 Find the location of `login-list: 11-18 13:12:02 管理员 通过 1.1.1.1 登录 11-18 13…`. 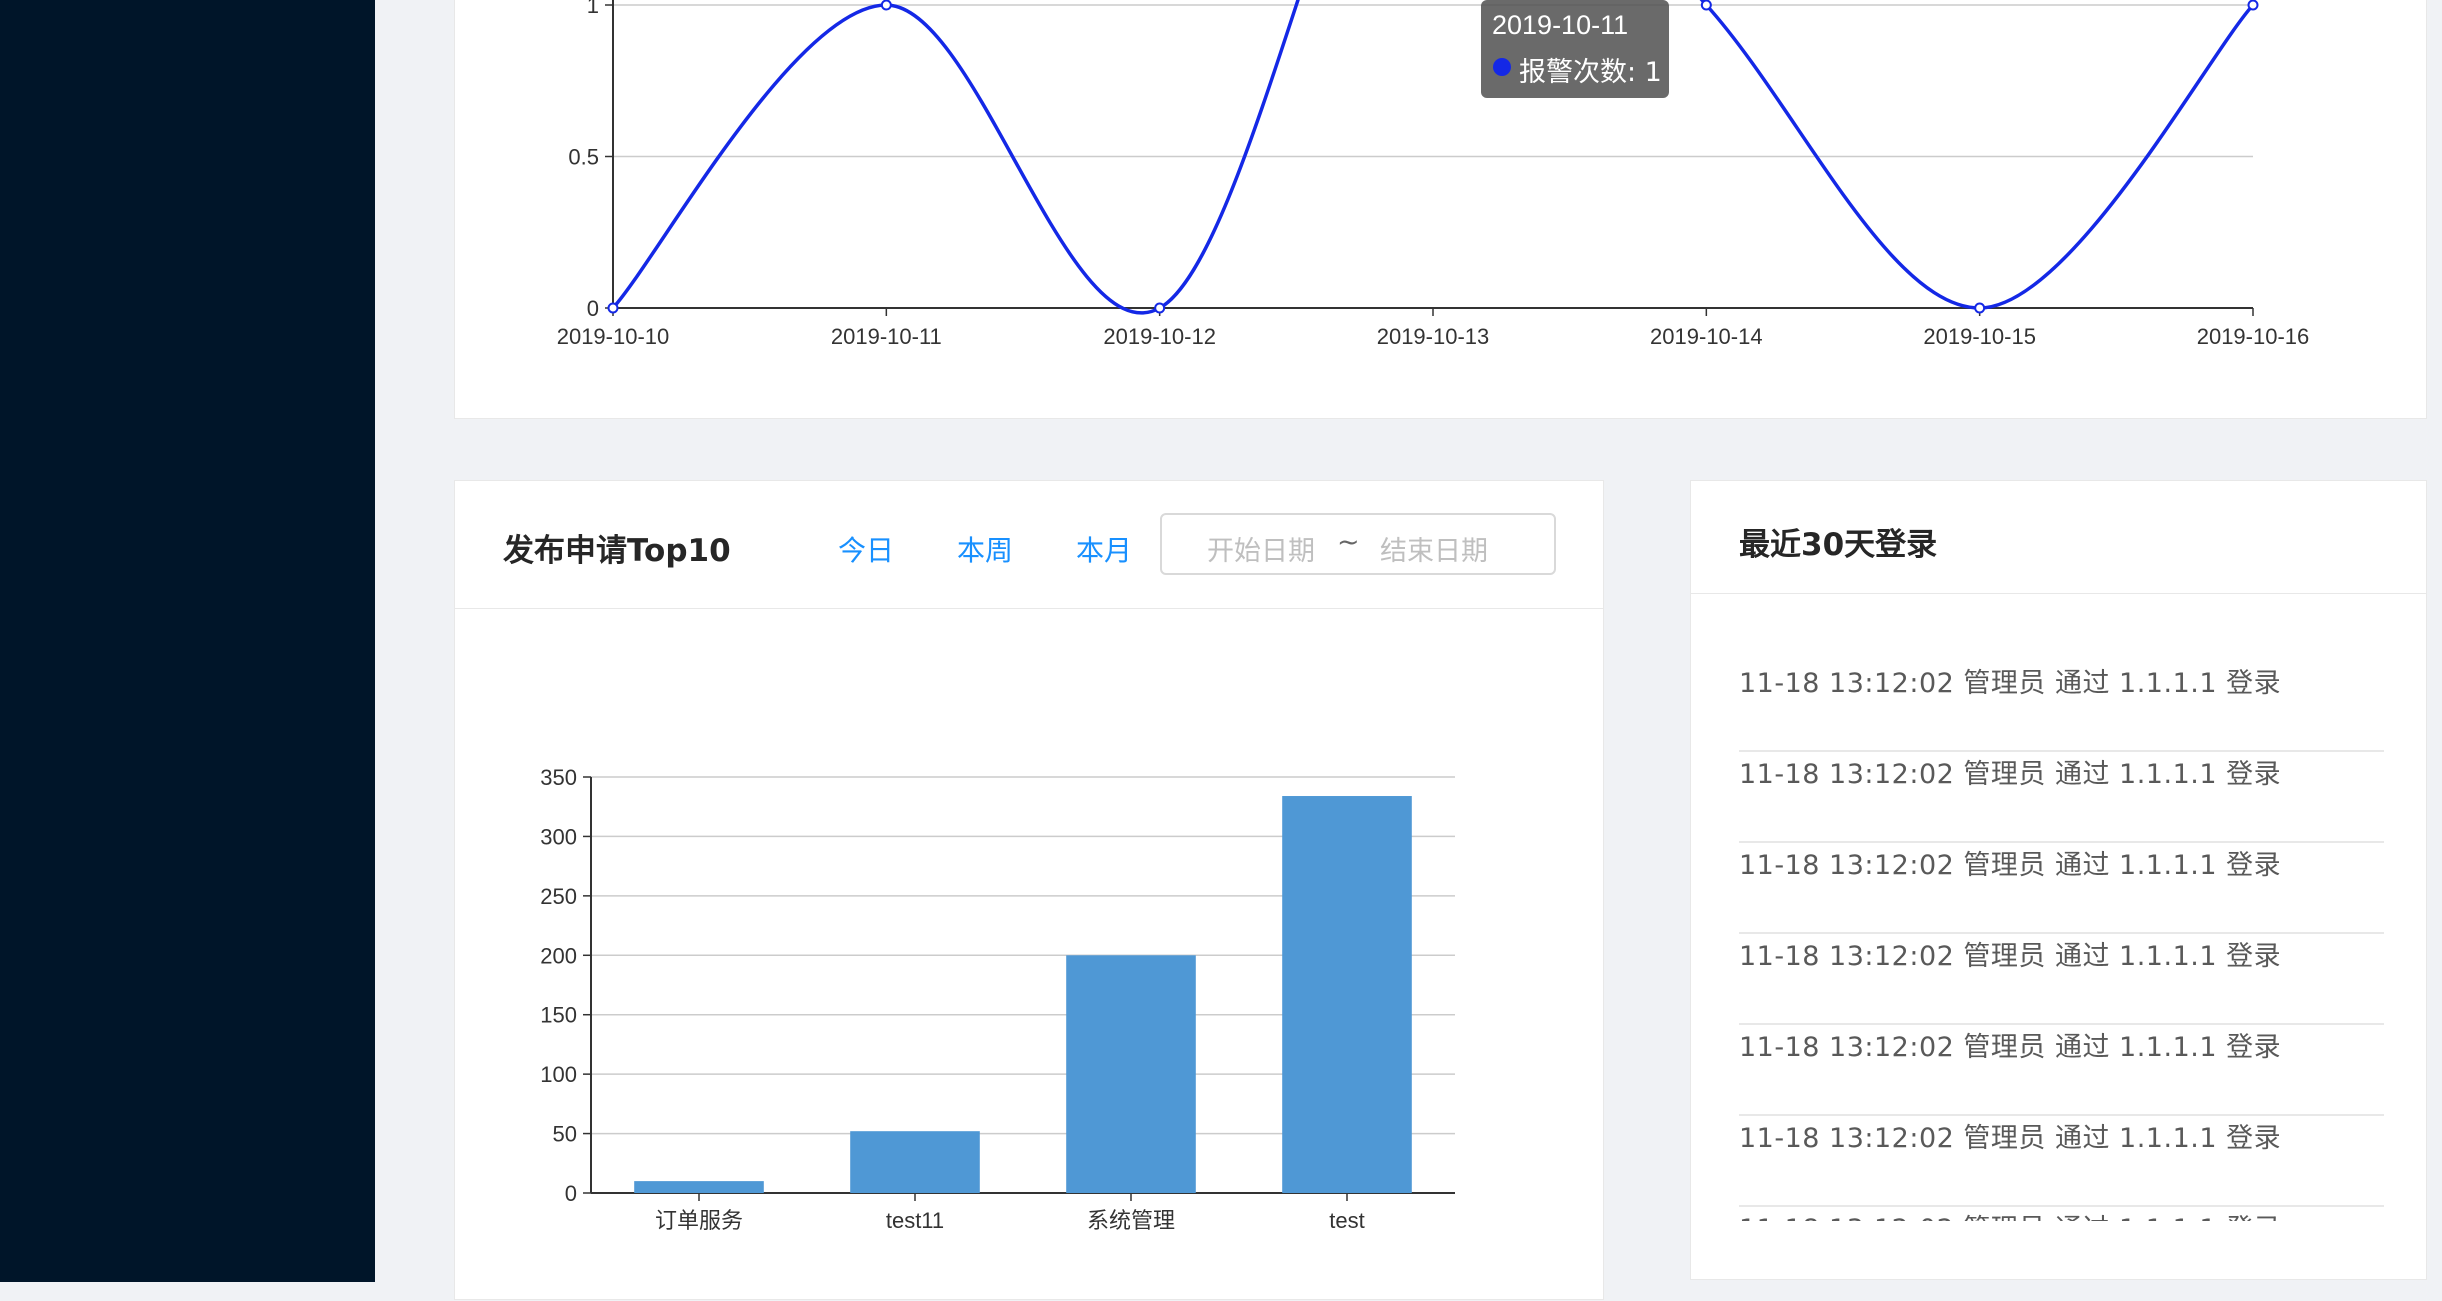

login-list: 11-18 13:12:02 管理员 通过 1.1.1.1 登录 11-18 13… is located at coordinates (2061, 941).